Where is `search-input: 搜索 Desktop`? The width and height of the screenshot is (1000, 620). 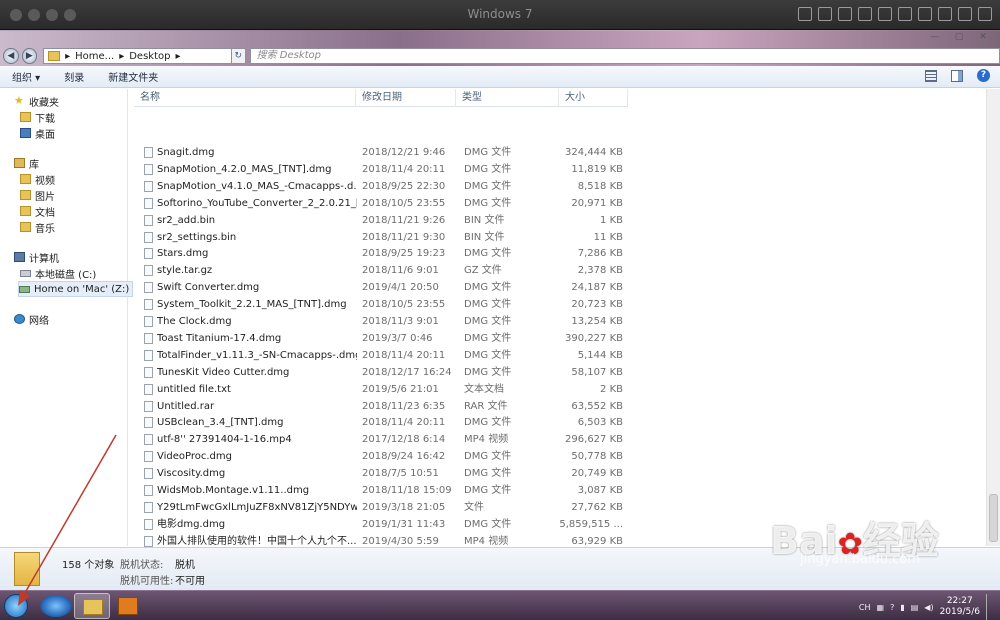 search-input: 搜索 Desktop is located at coordinates (624, 56).